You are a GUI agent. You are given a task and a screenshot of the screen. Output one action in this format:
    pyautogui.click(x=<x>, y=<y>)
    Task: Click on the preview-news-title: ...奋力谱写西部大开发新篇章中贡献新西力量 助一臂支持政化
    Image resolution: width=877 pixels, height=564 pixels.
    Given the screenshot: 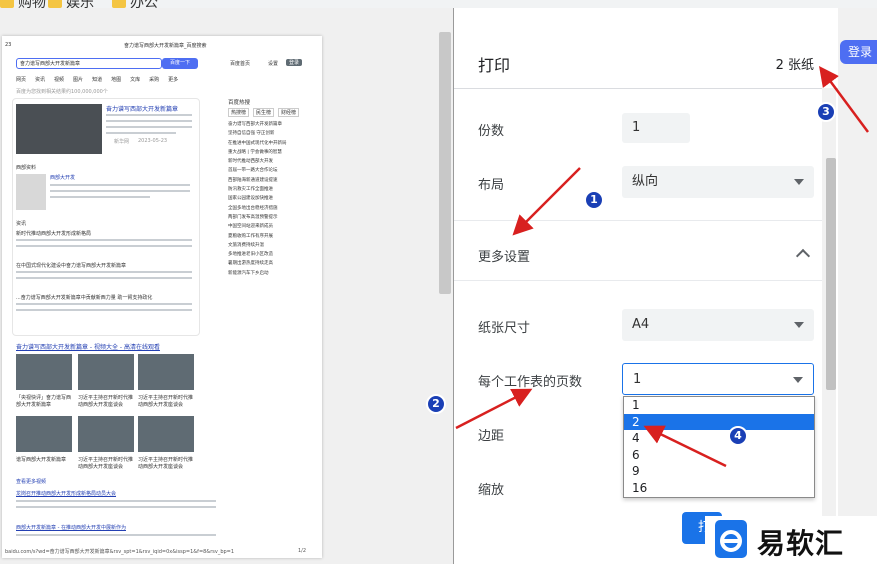 What is the action you would take?
    pyautogui.click(x=84, y=298)
    